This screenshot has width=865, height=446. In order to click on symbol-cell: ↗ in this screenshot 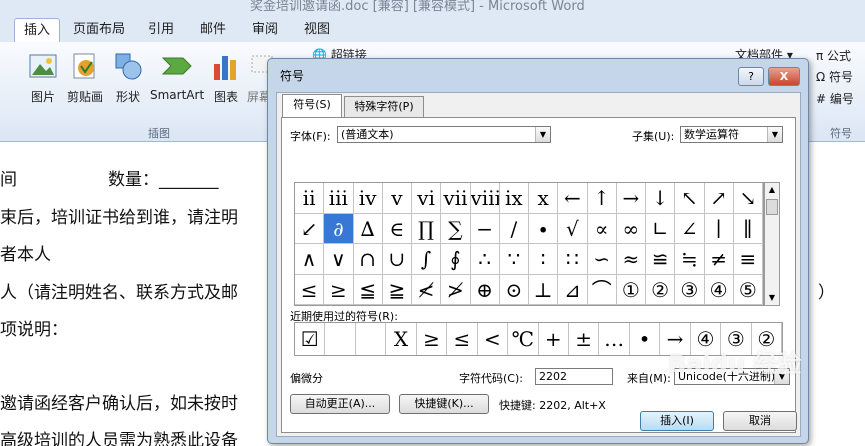, I will do `click(719, 198)`.